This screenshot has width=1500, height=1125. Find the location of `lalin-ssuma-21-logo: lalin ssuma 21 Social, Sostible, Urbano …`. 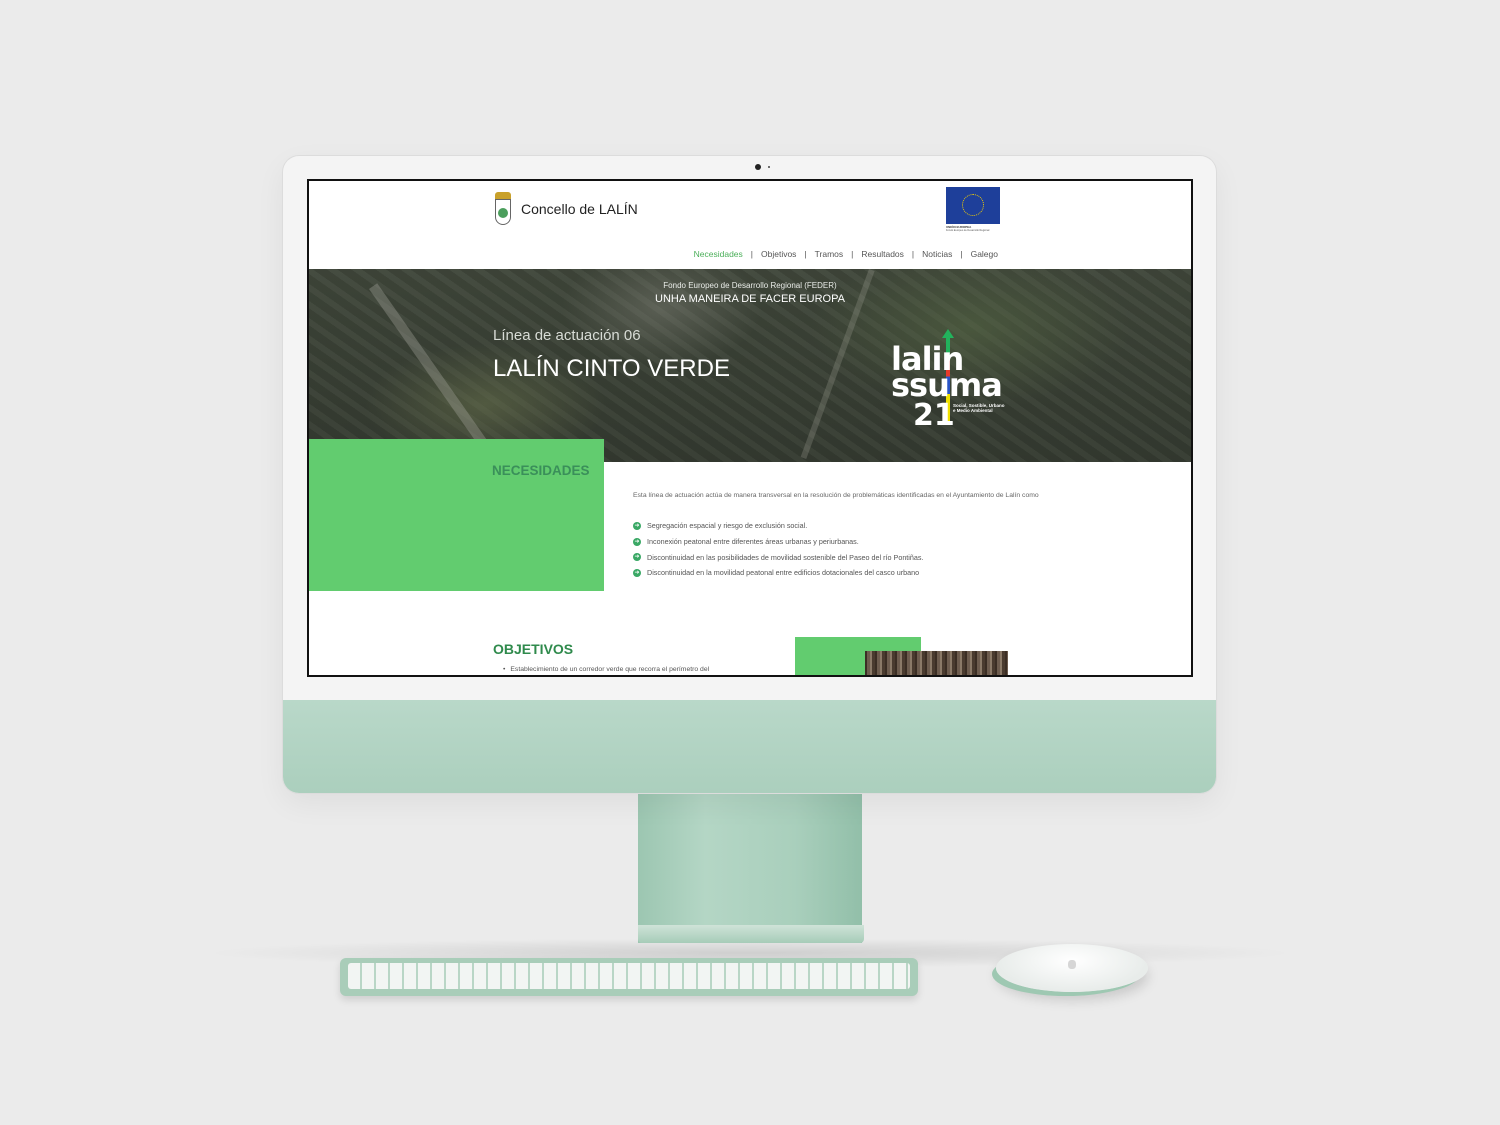

lalin-ssuma-21-logo: lalin ssuma 21 Social, Sostible, Urbano … is located at coordinates (956, 385).